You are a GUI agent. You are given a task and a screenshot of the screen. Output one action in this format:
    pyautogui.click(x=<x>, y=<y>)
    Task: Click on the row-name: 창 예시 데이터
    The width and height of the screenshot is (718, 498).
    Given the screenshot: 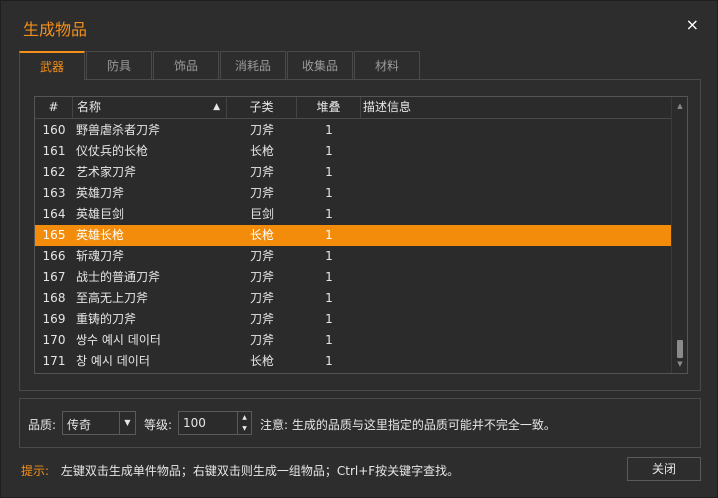 What is the action you would take?
    pyautogui.click(x=113, y=361)
    